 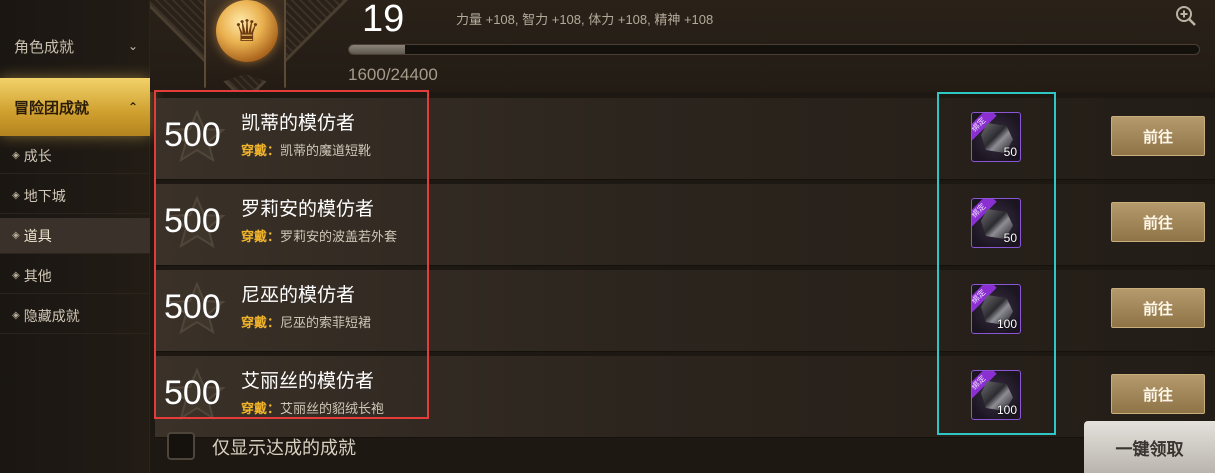 I want to click on sidebar-item-label: 隐藏成就, so click(x=51, y=315).